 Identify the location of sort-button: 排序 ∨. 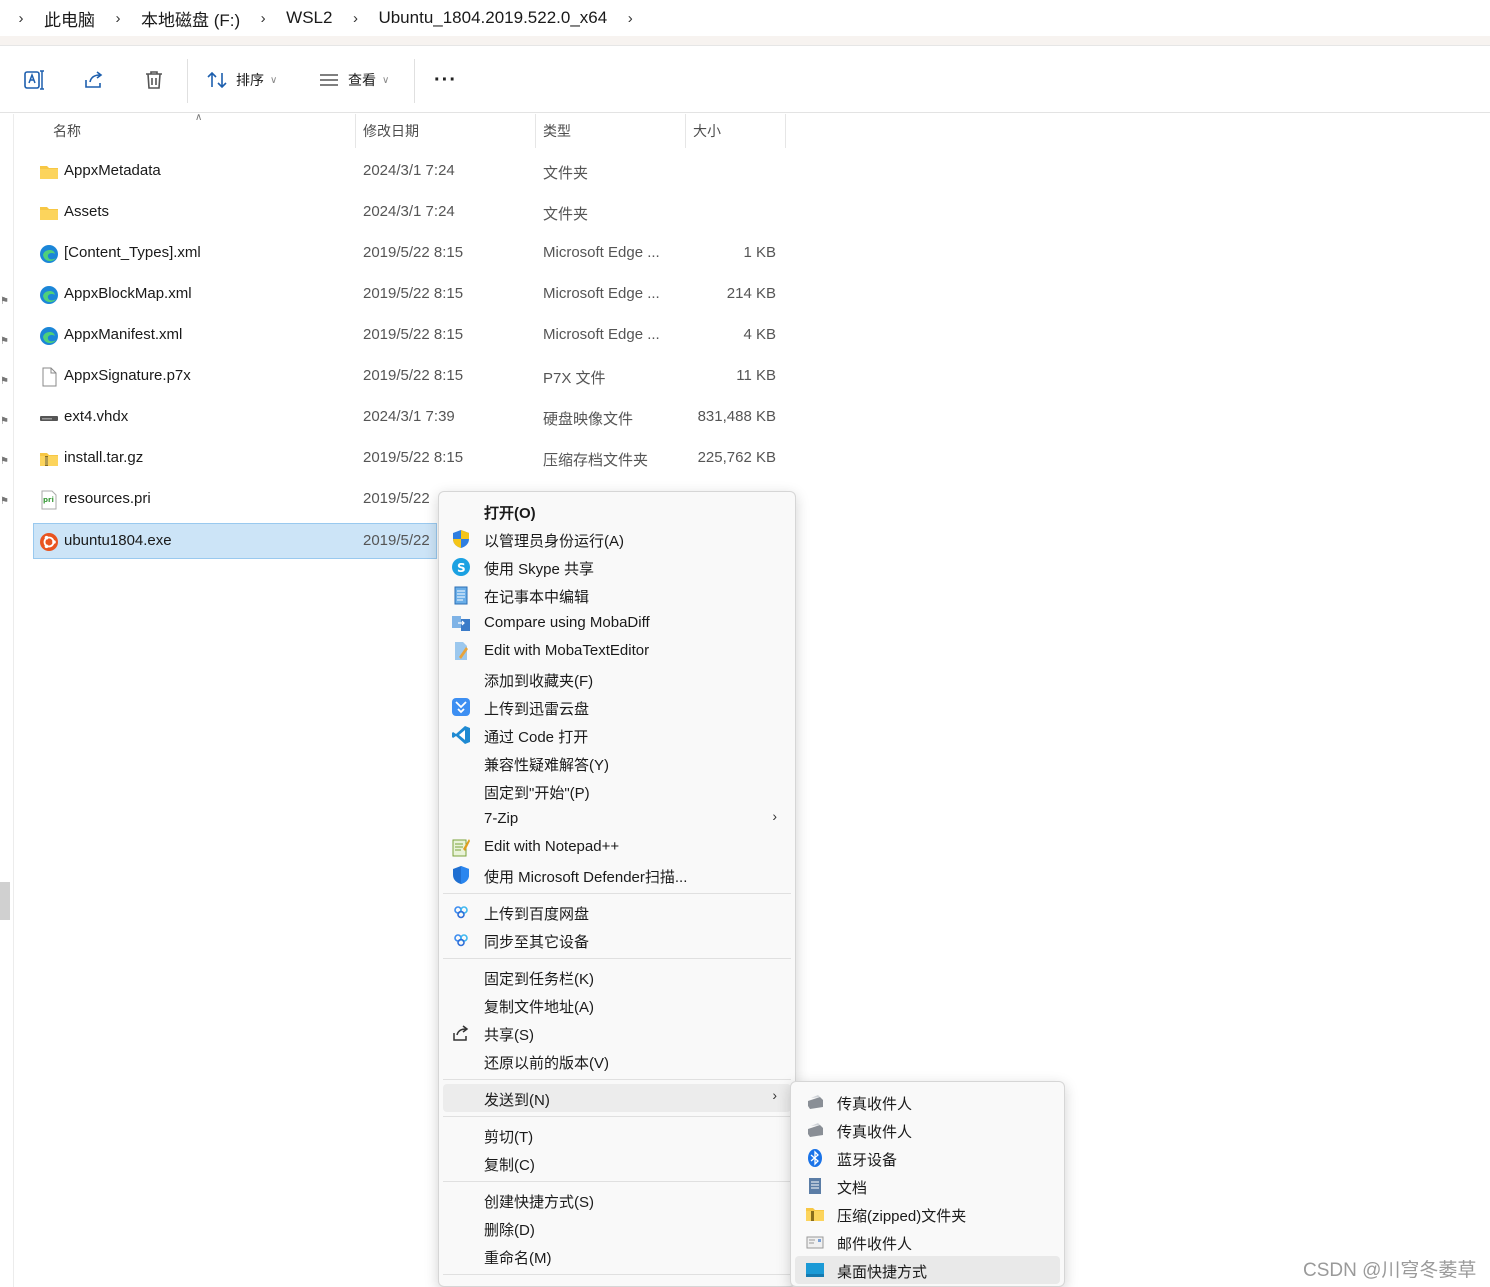
(241, 80).